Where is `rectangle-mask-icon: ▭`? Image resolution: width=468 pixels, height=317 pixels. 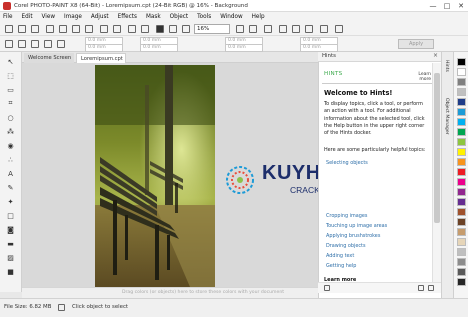
rectangle-mask-icon: ▭ is located at coordinates (10, 89).